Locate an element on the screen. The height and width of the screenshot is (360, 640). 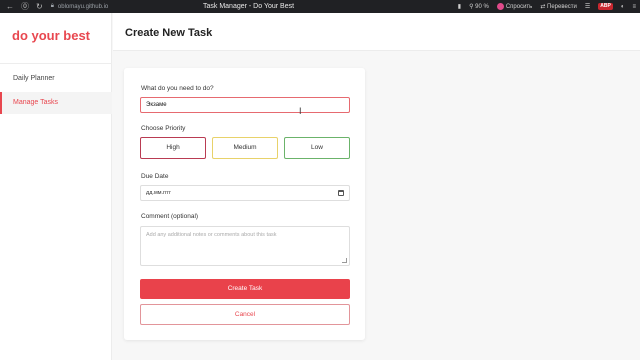
priority-medium-button: Medium is located at coordinates (245, 148).